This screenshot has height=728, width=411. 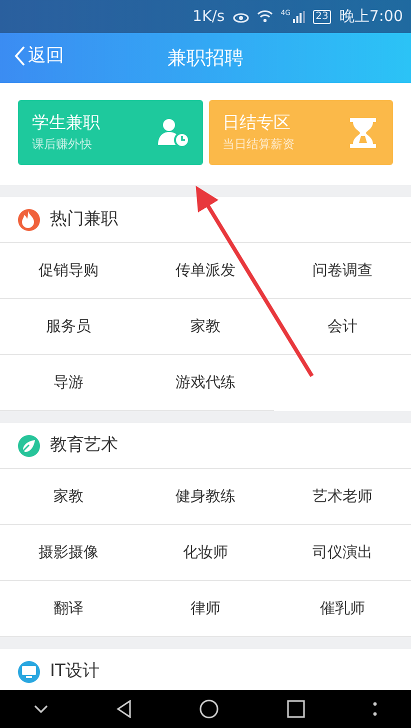 What do you see at coordinates (84, 219) in the screenshot?
I see `section-title: 热门兼职` at bounding box center [84, 219].